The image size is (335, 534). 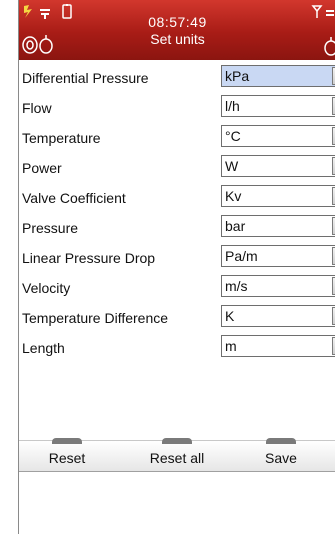 I want to click on unit-select: bar, so click(x=278, y=226).